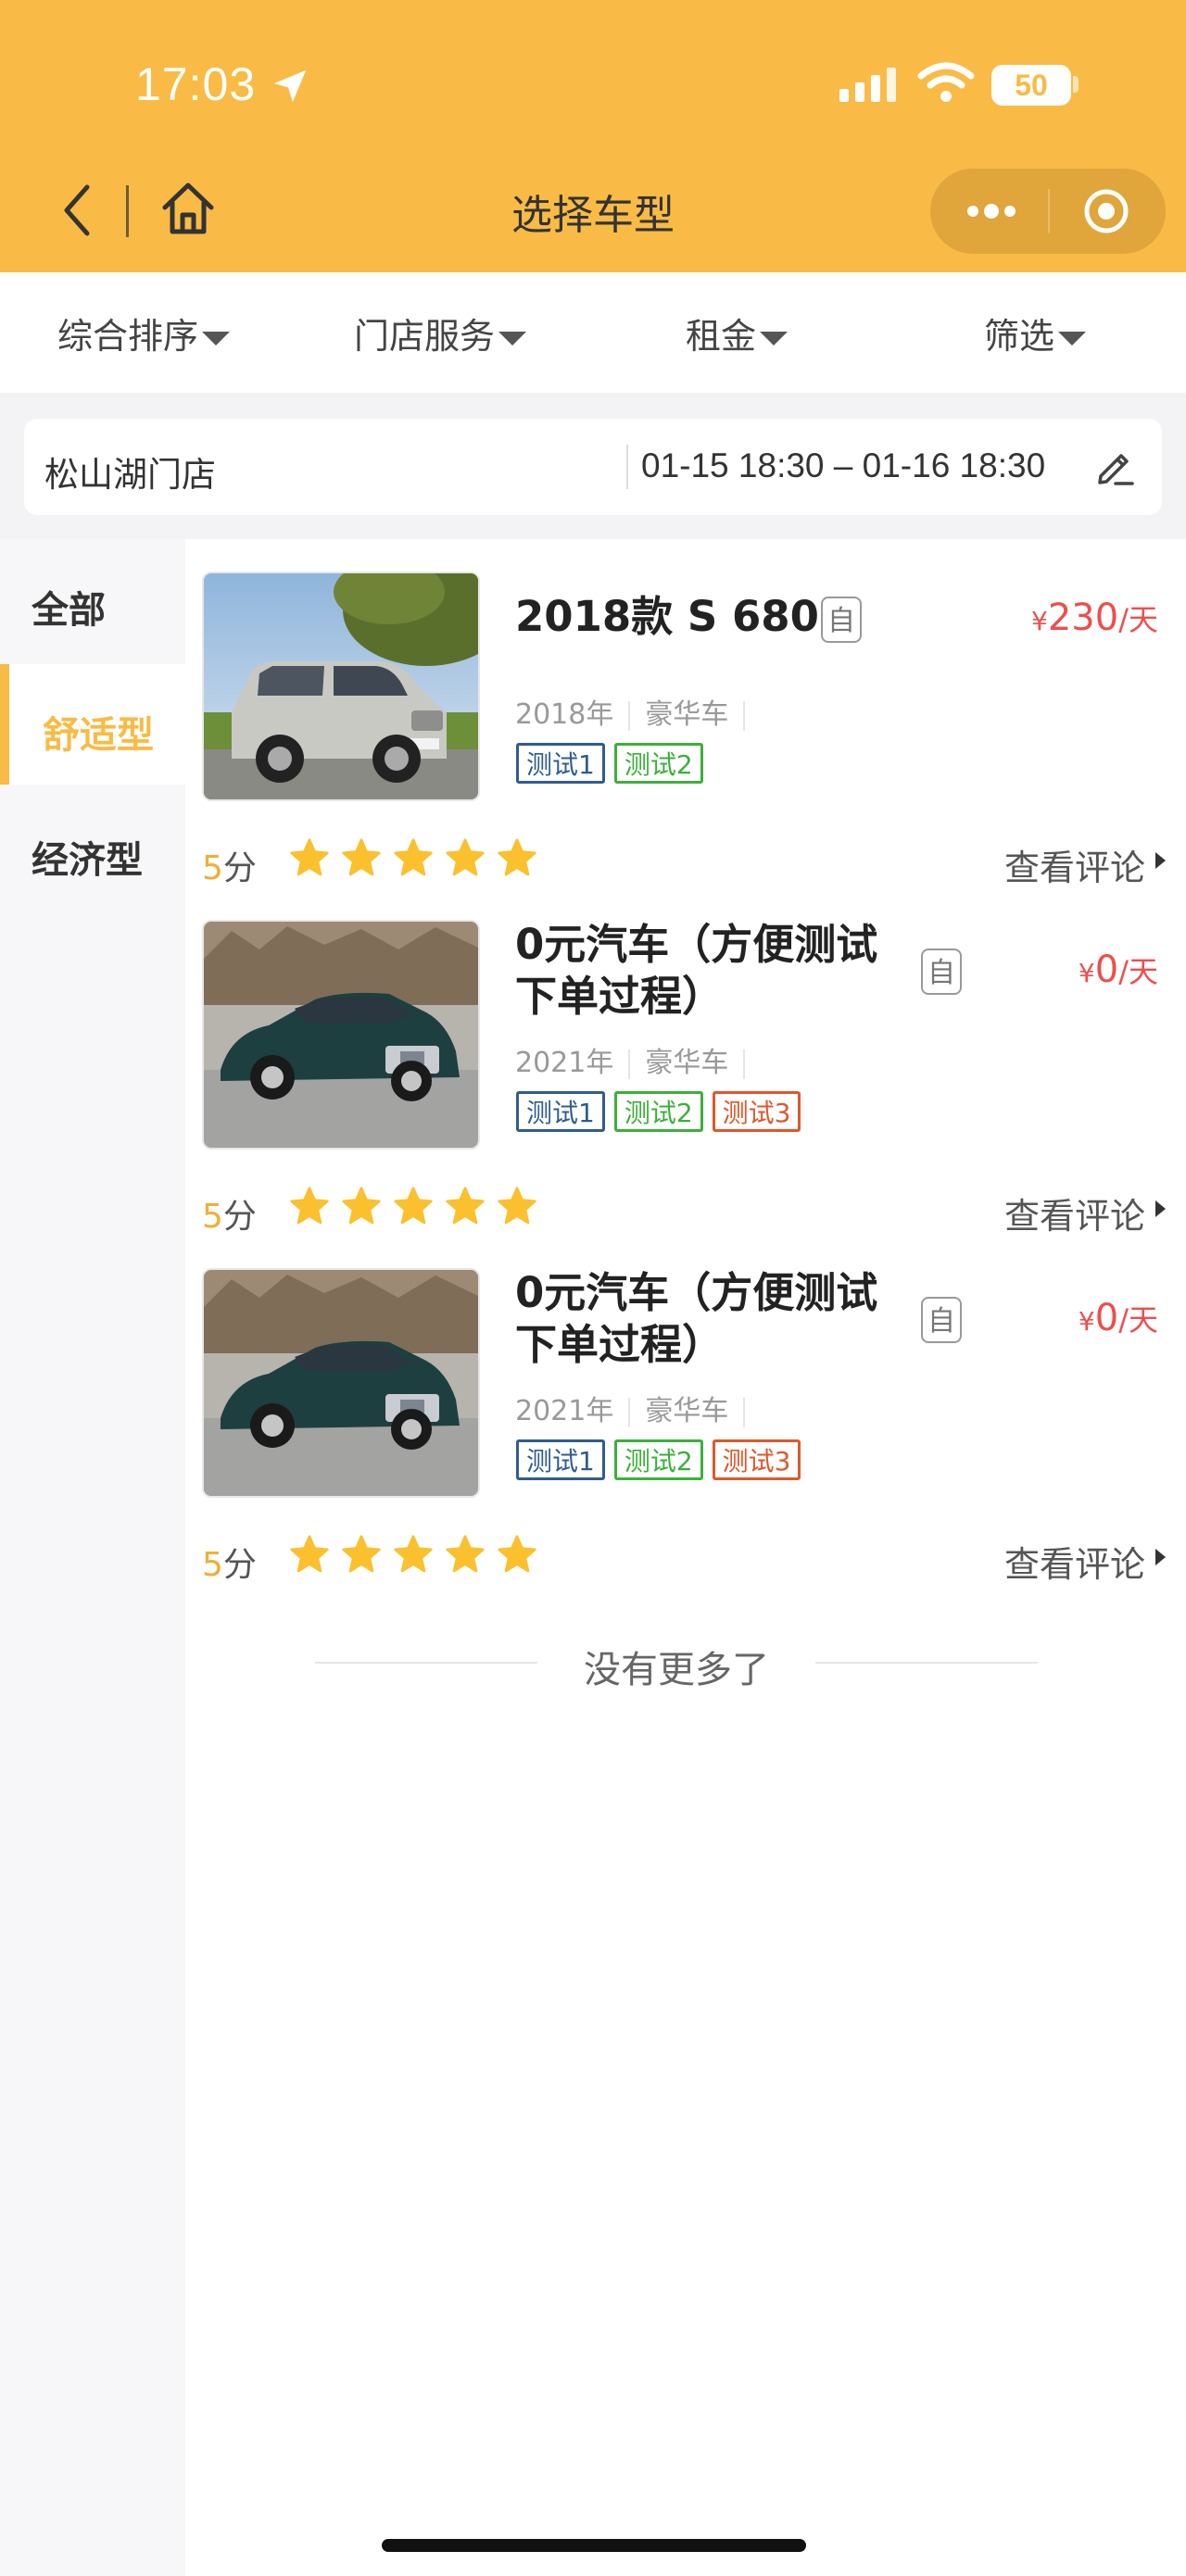 The width and height of the screenshot is (1186, 2576). What do you see at coordinates (341, 686) in the screenshot?
I see `car-photo-suv` at bounding box center [341, 686].